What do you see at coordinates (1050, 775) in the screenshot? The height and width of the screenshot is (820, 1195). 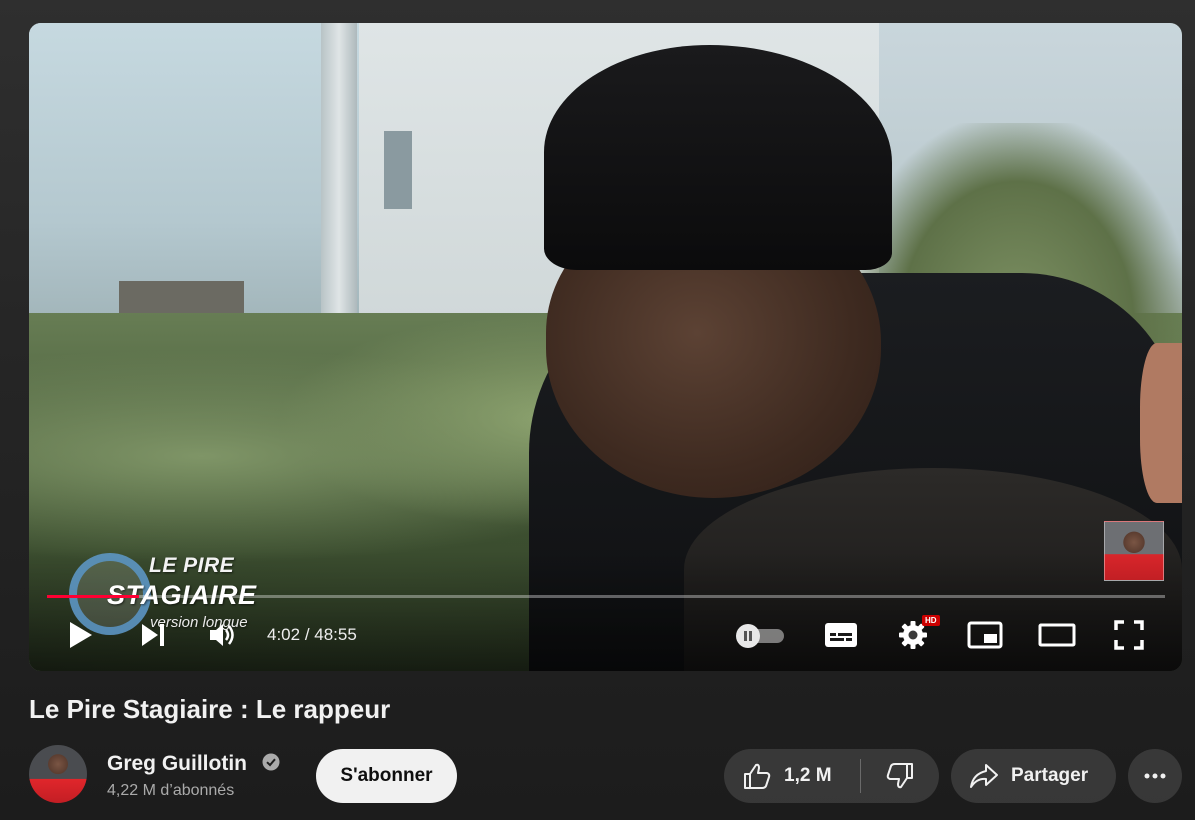 I see `share-label: Partager` at bounding box center [1050, 775].